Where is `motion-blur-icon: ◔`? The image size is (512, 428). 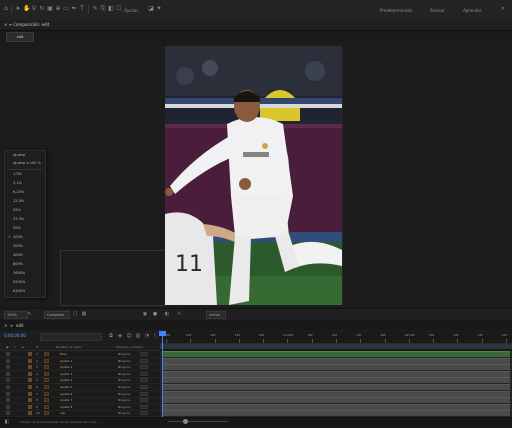 motion-blur-icon: ◔ is located at coordinates (147, 336).